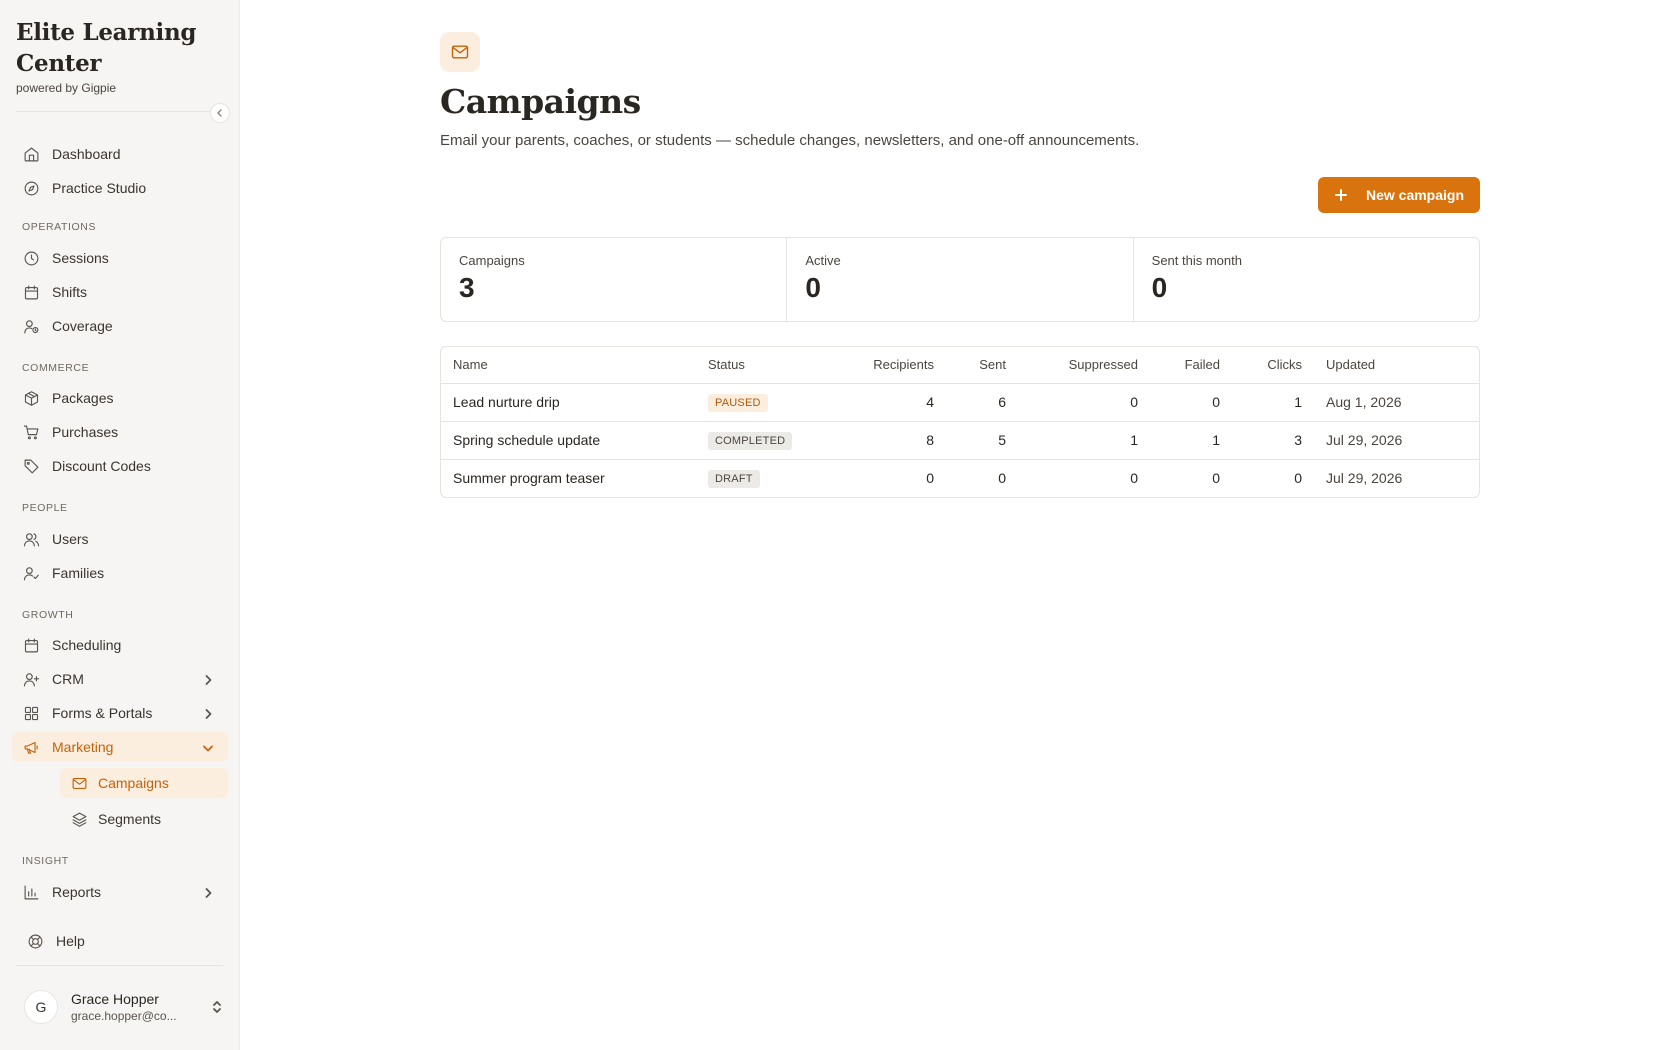 This screenshot has width=1680, height=1050. Describe the element at coordinates (31, 747) in the screenshot. I see `megaphone-icon` at that location.